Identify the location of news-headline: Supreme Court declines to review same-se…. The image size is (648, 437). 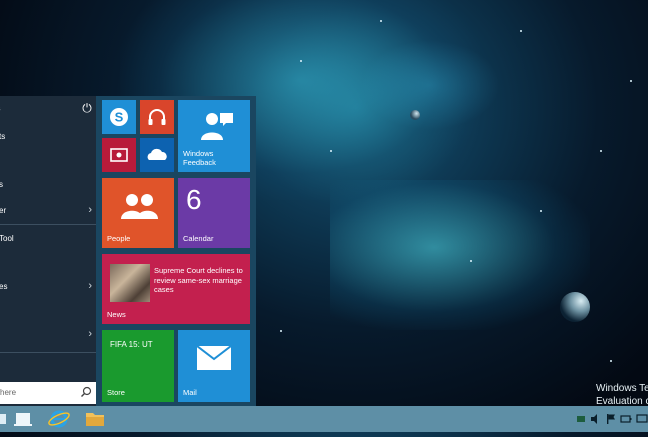
(198, 280).